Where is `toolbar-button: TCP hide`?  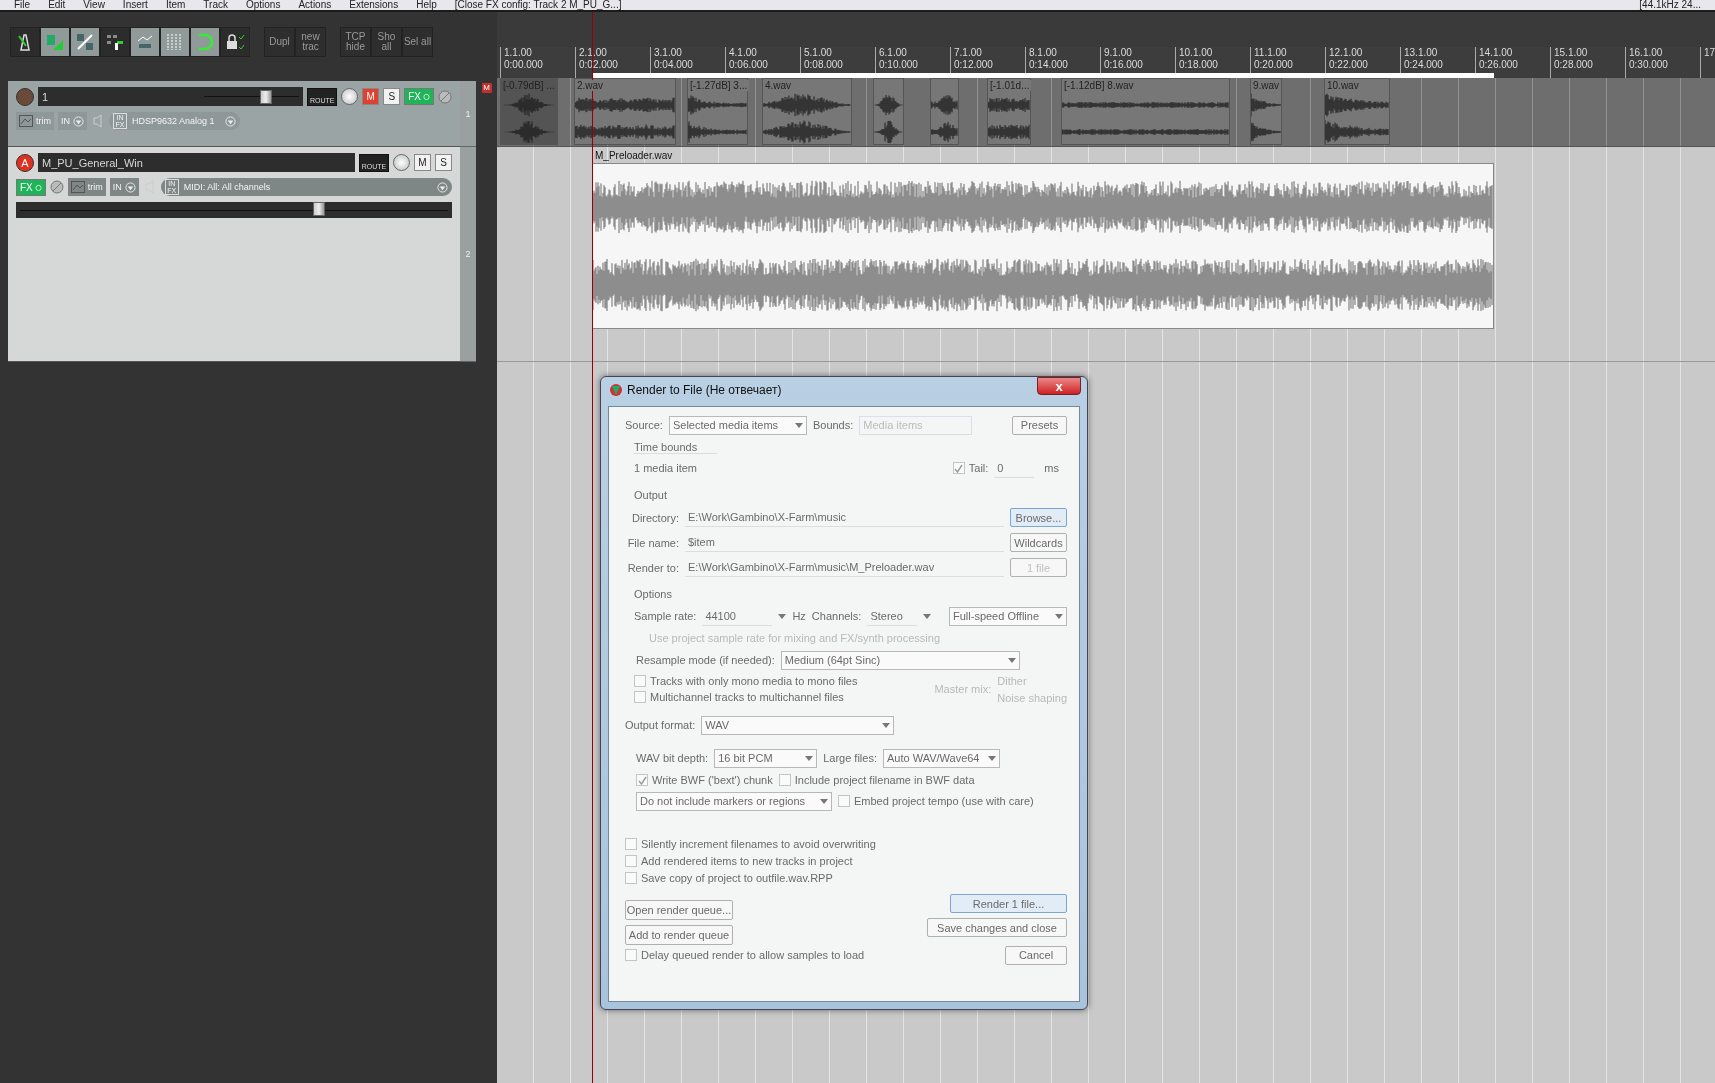 toolbar-button: TCP hide is located at coordinates (355, 42).